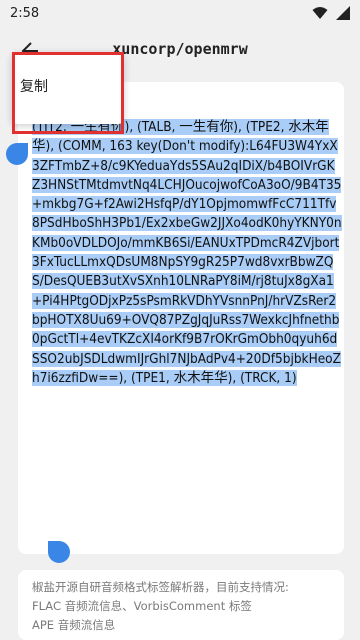 The width and height of the screenshot is (360, 640). I want to click on copy-menu-item: 复制, so click(34, 86).